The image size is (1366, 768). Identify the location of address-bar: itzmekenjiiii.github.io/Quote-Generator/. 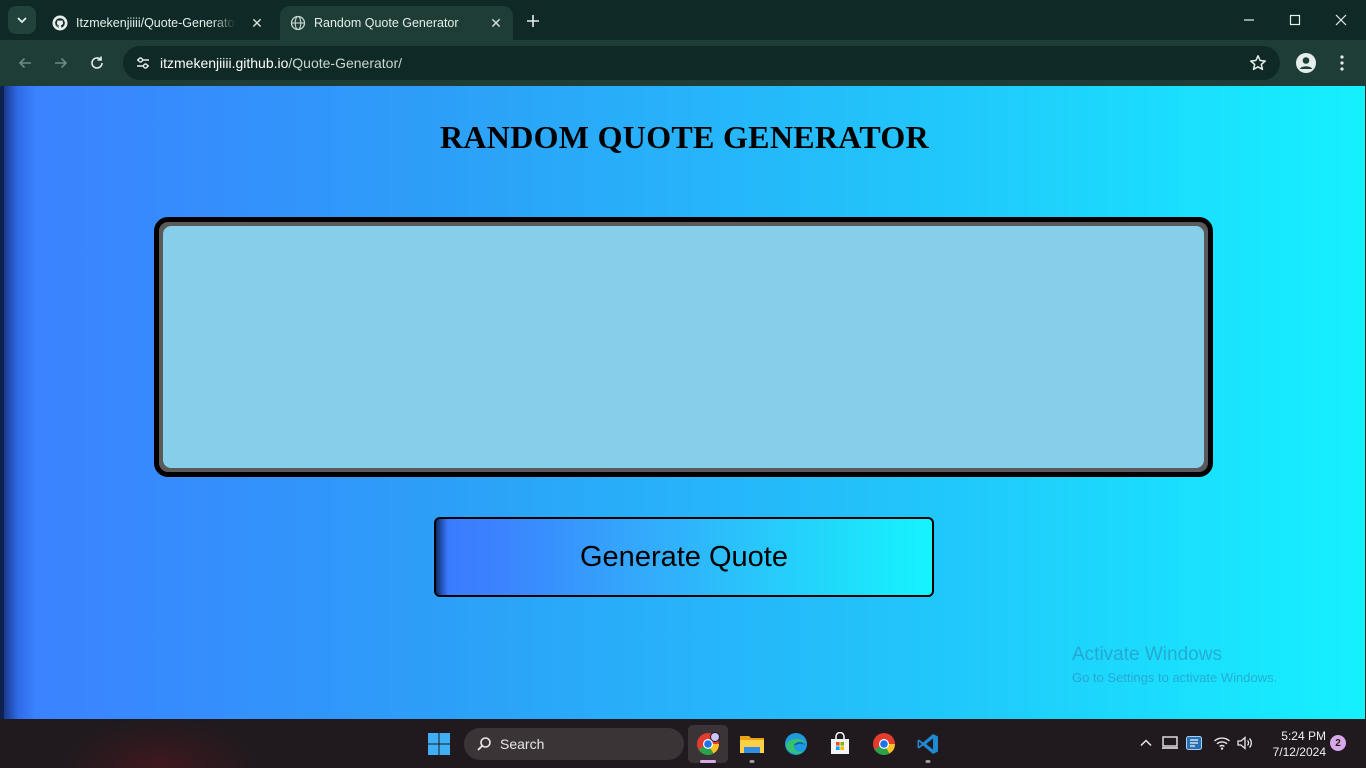
(701, 63).